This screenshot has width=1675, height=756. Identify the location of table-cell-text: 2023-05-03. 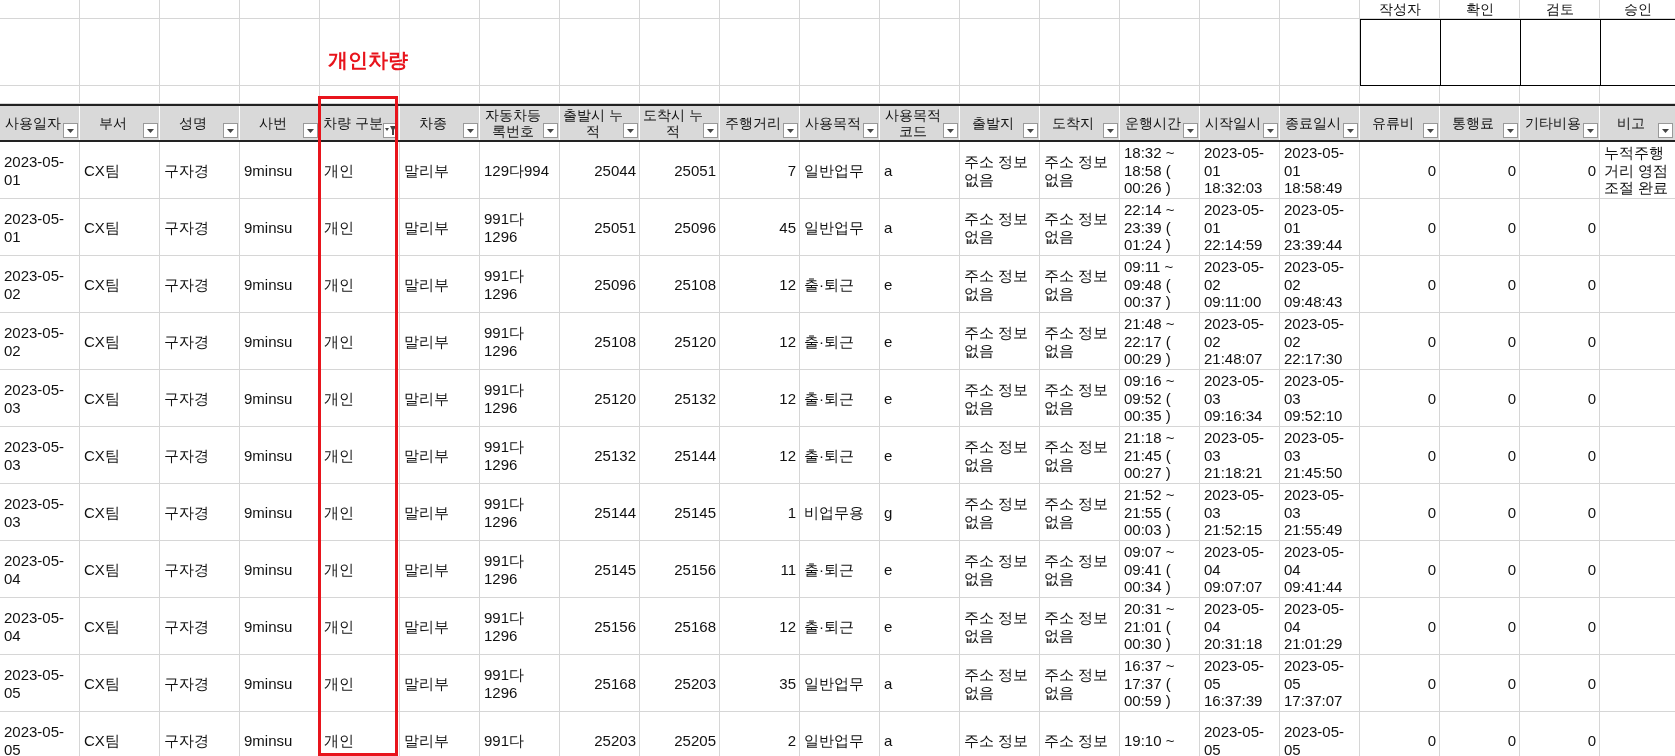
(35, 455).